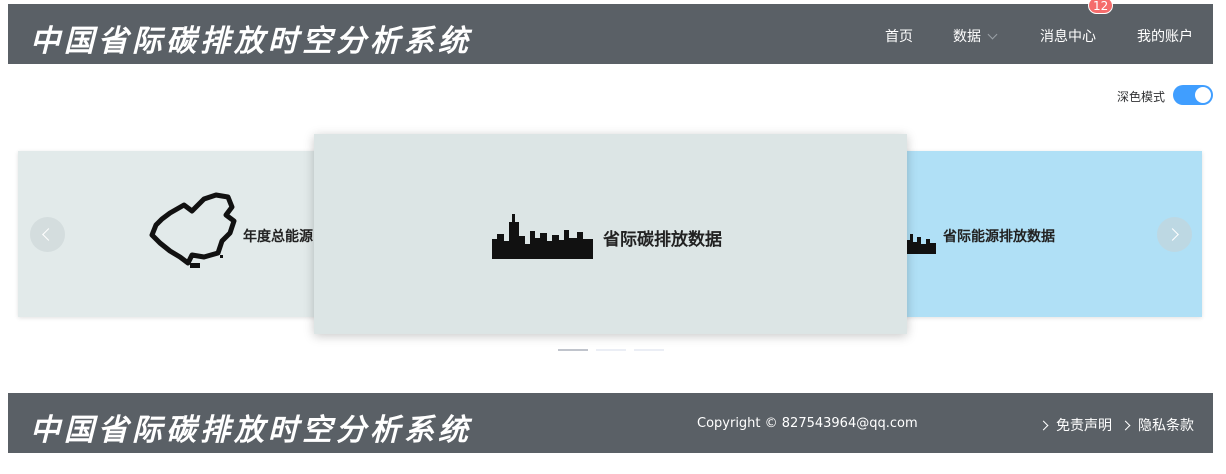 The width and height of the screenshot is (1226, 474). What do you see at coordinates (807, 423) in the screenshot?
I see `copyright-text: Copyright © 827543964@qq.com` at bounding box center [807, 423].